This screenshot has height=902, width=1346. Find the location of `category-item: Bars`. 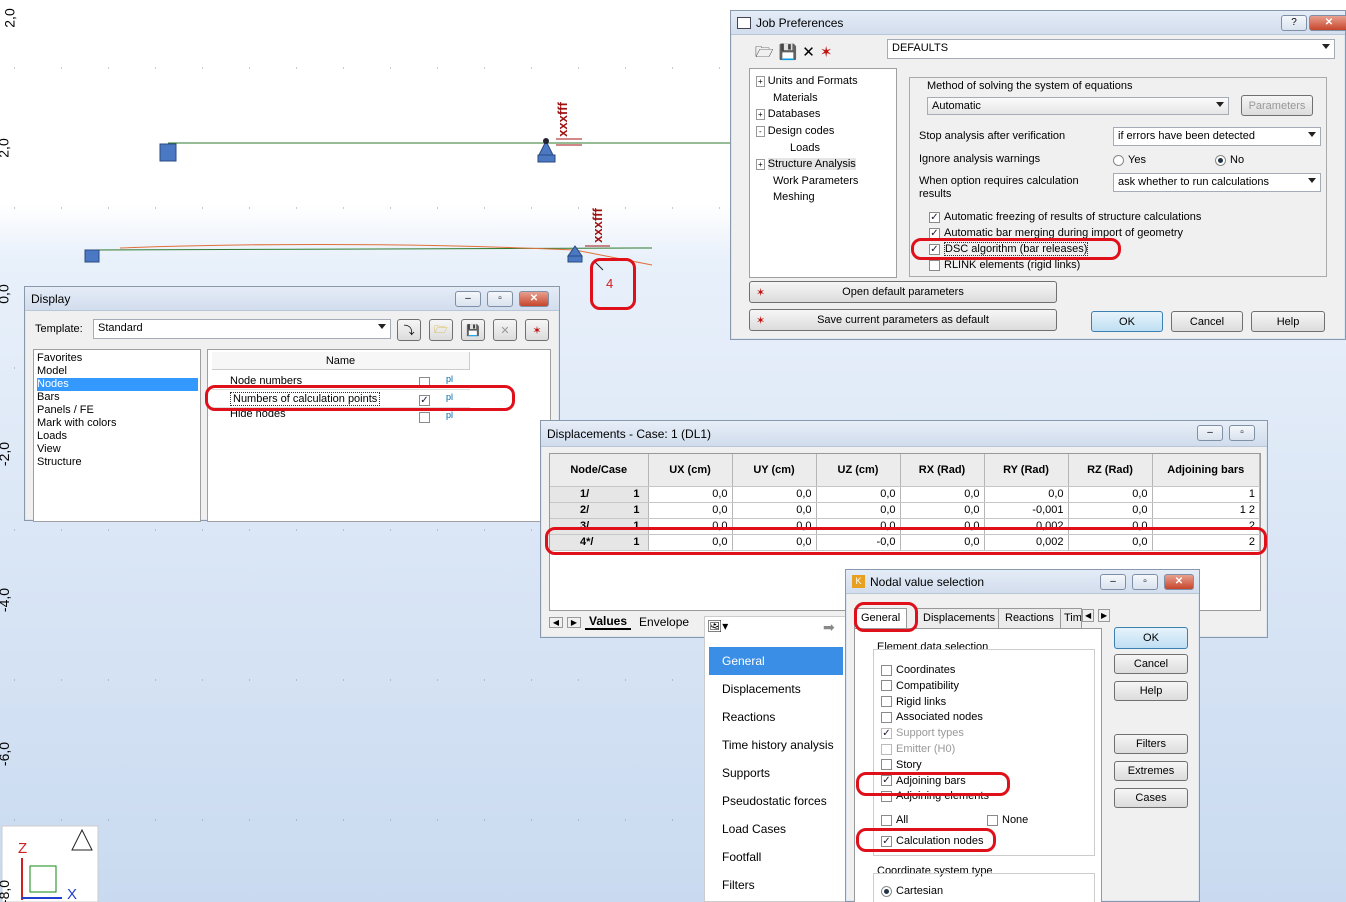

category-item: Bars is located at coordinates (117, 397).